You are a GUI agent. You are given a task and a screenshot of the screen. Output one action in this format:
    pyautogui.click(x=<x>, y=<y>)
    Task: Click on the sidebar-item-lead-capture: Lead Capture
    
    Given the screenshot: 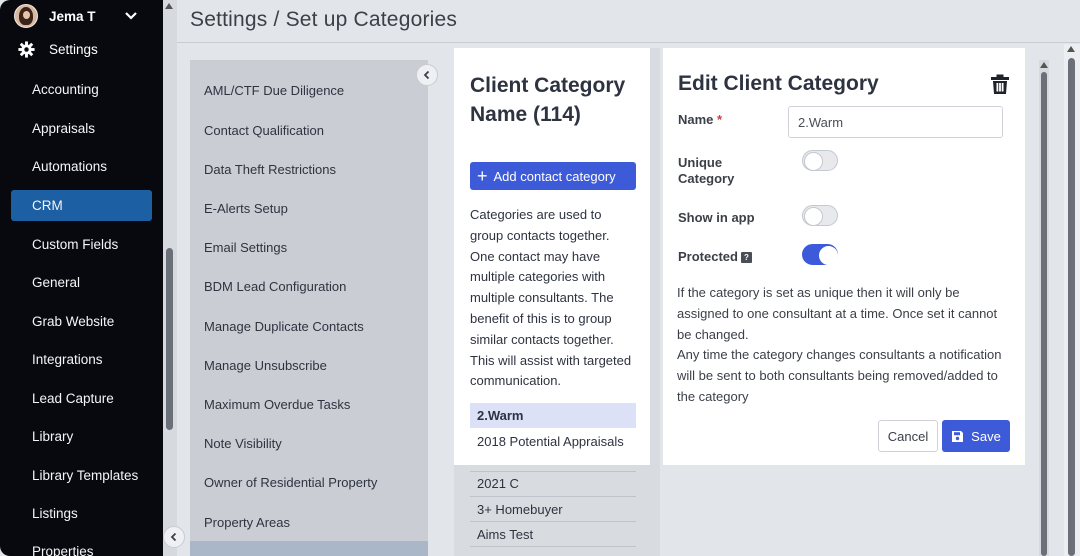 What is the action you would take?
    pyautogui.click(x=81, y=398)
    